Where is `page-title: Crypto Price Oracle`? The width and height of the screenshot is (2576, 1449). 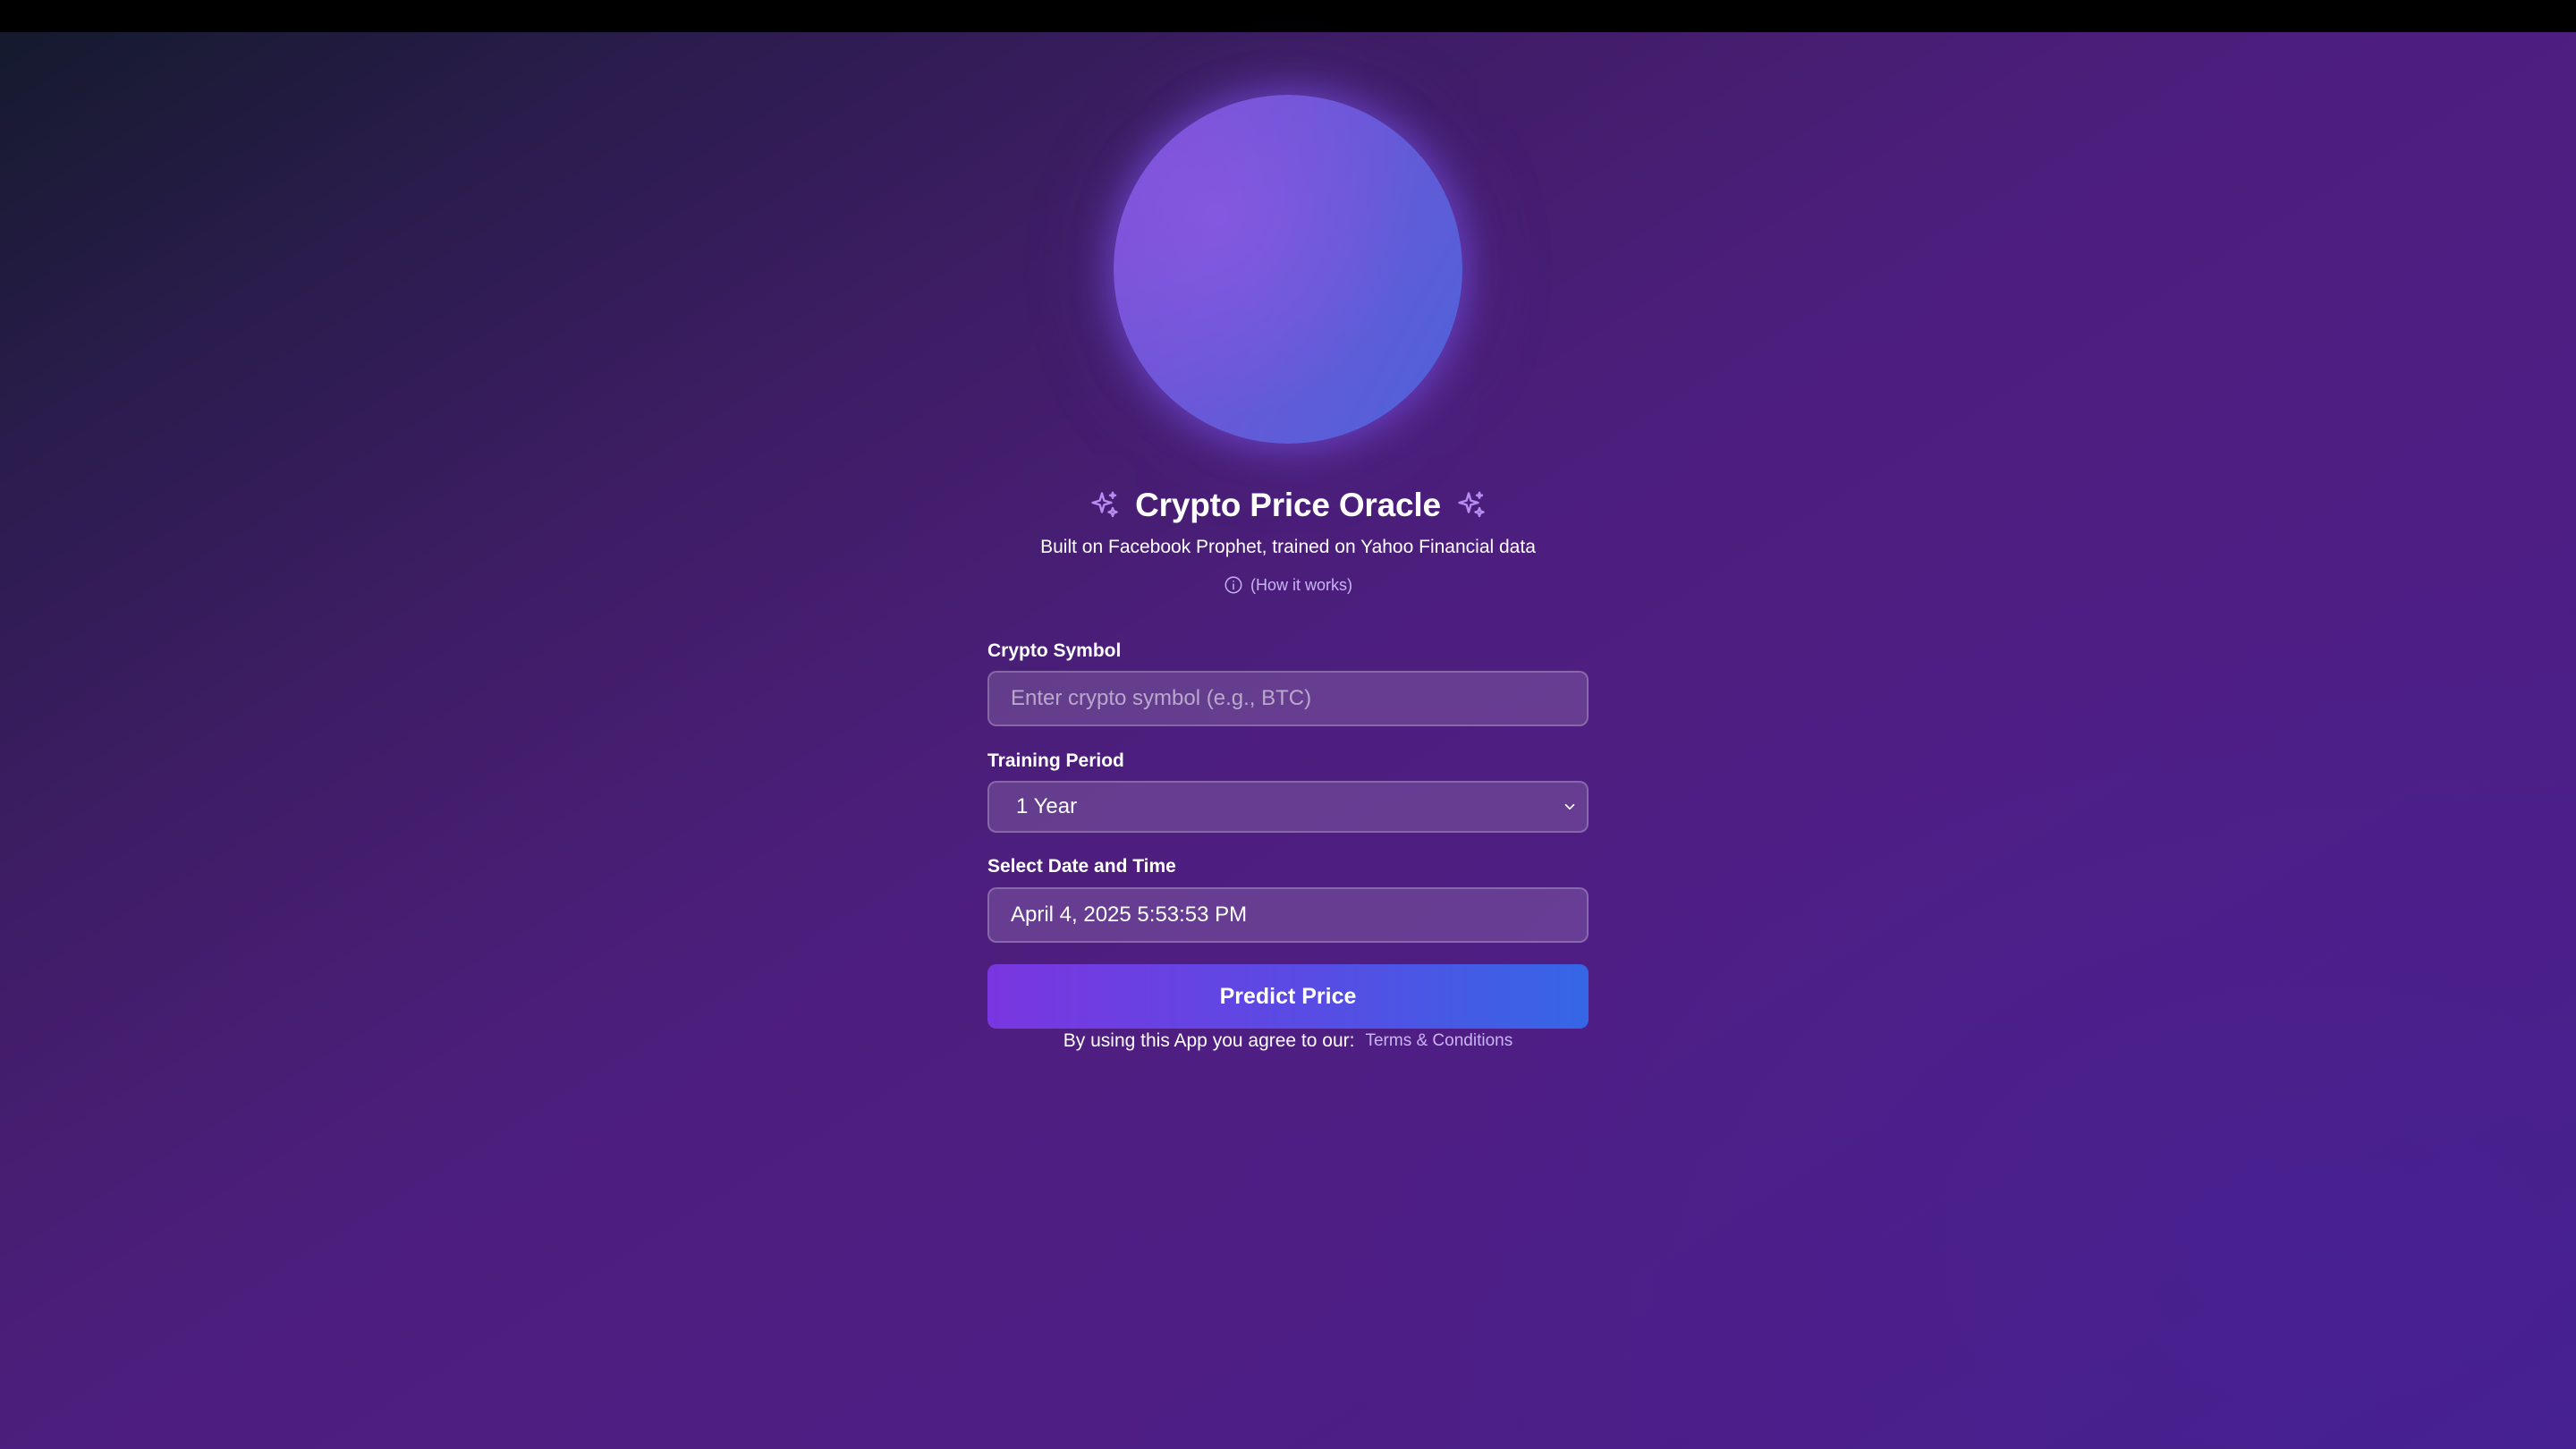 page-title: Crypto Price Oracle is located at coordinates (1288, 505).